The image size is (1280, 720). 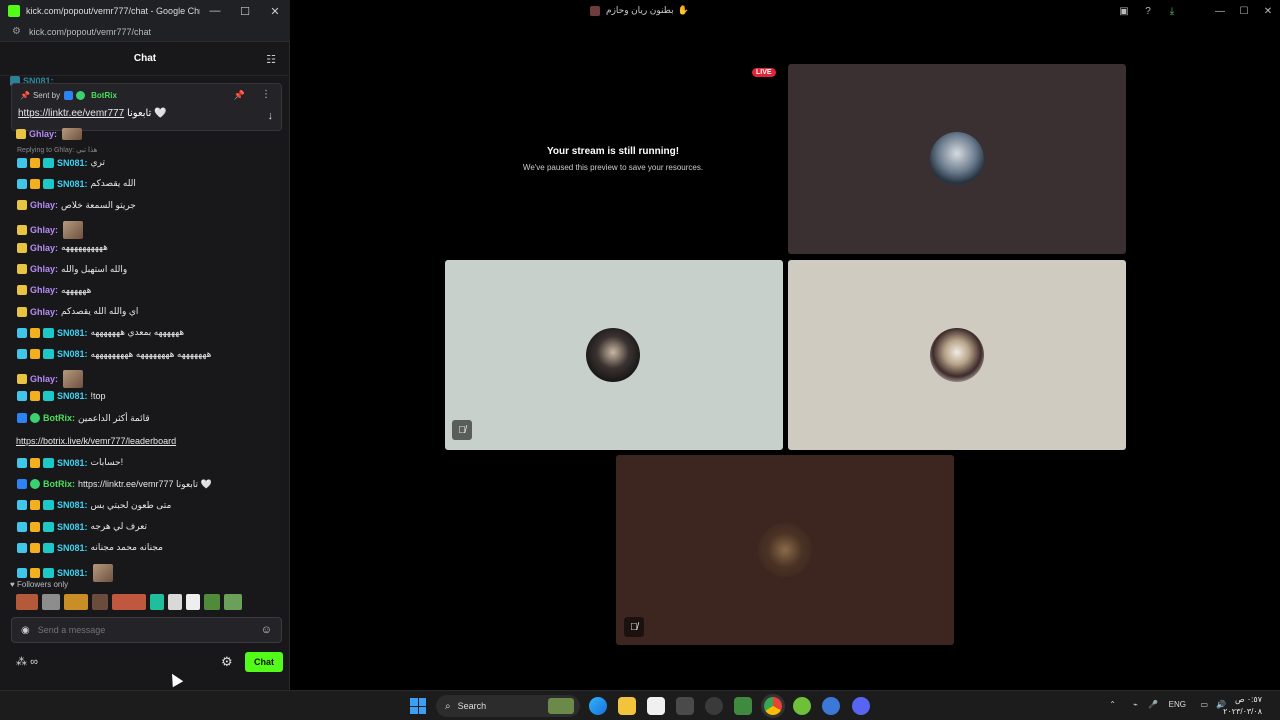 What do you see at coordinates (16, 31) in the screenshot?
I see `site-settings-icon: ⚙` at bounding box center [16, 31].